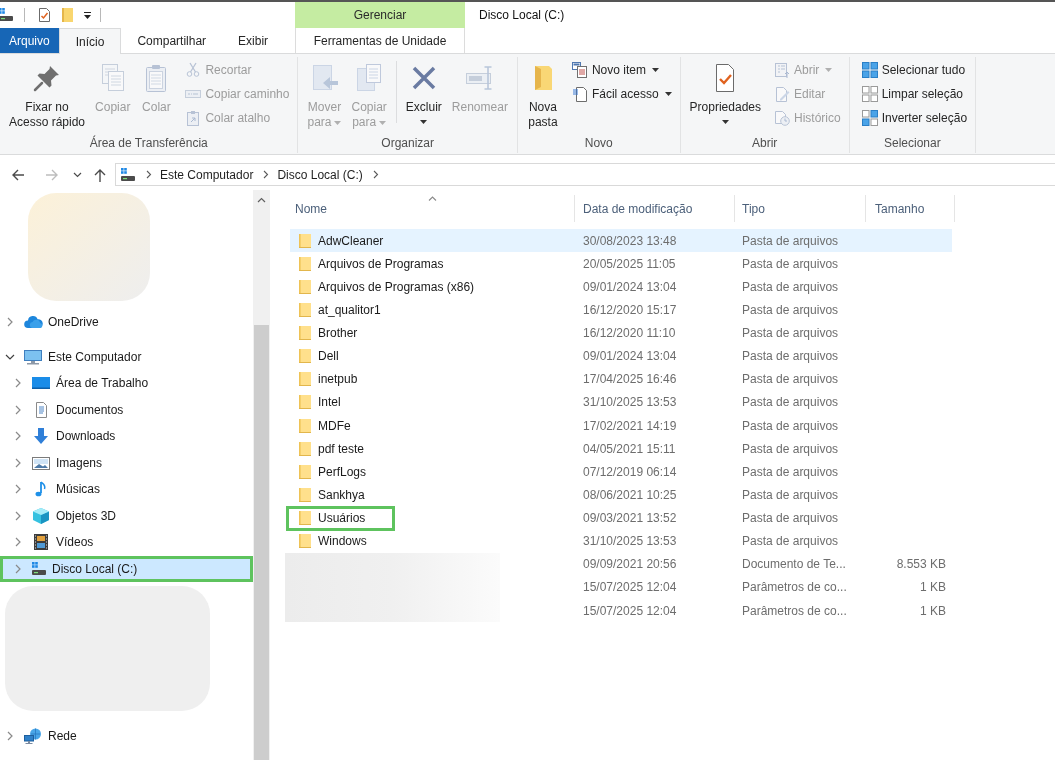 Image resolution: width=1055 pixels, height=760 pixels. I want to click on tree-item: Rede, so click(126, 735).